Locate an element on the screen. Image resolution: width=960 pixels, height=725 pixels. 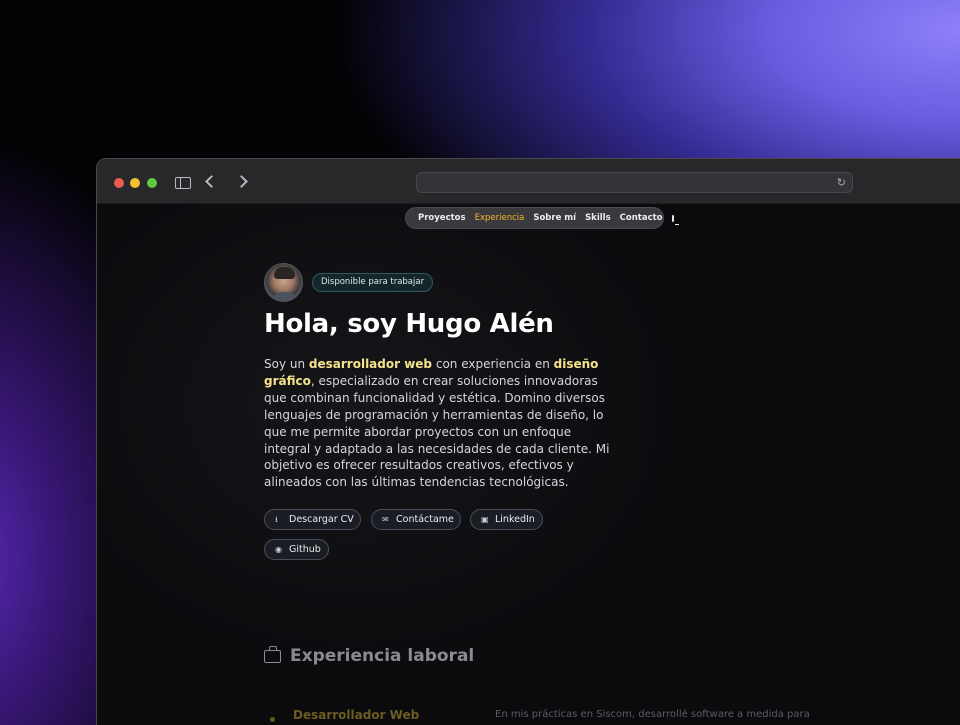
nav-item-experiencia: Experiencia is located at coordinates (500, 218).